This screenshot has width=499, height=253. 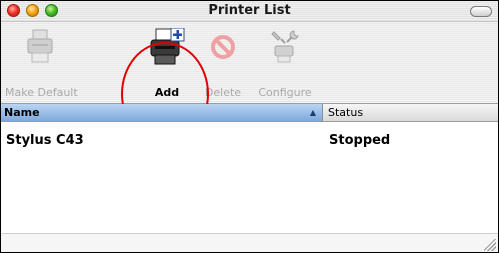 What do you see at coordinates (481, 11) in the screenshot?
I see `toolbar-toggle-button` at bounding box center [481, 11].